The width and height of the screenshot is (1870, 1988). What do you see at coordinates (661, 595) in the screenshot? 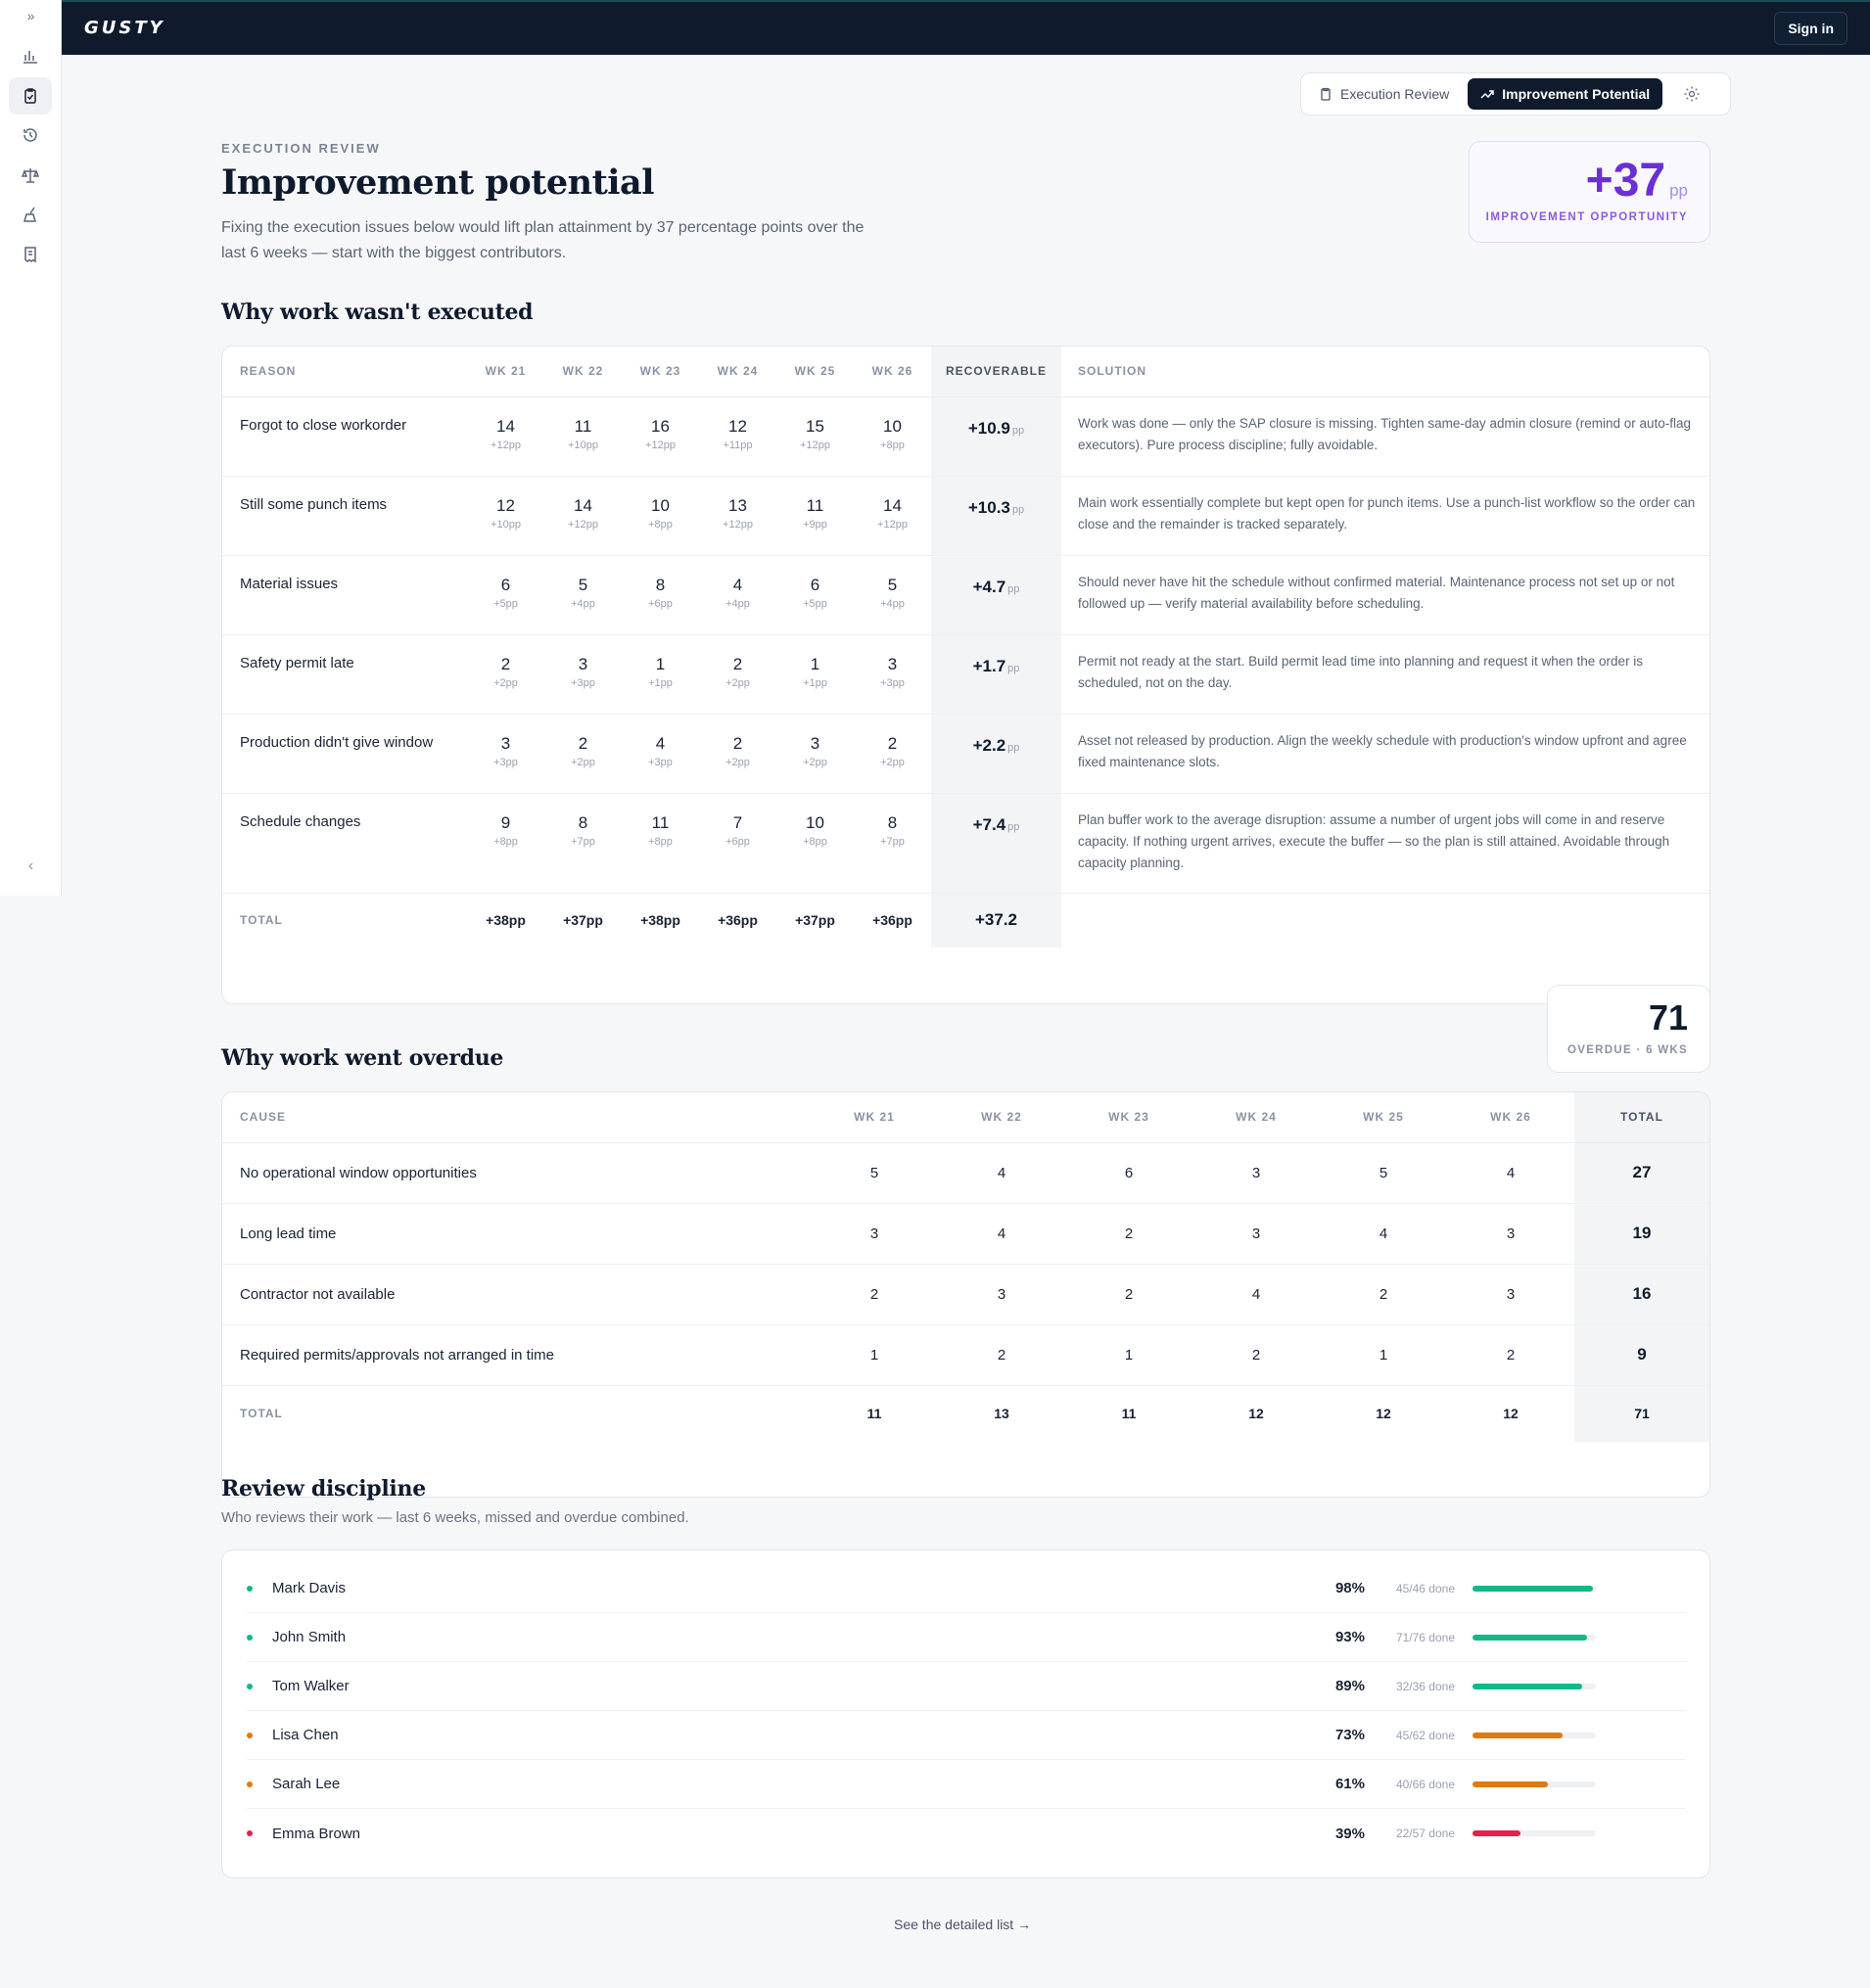
I see `week-cell: 8 +6pp` at bounding box center [661, 595].